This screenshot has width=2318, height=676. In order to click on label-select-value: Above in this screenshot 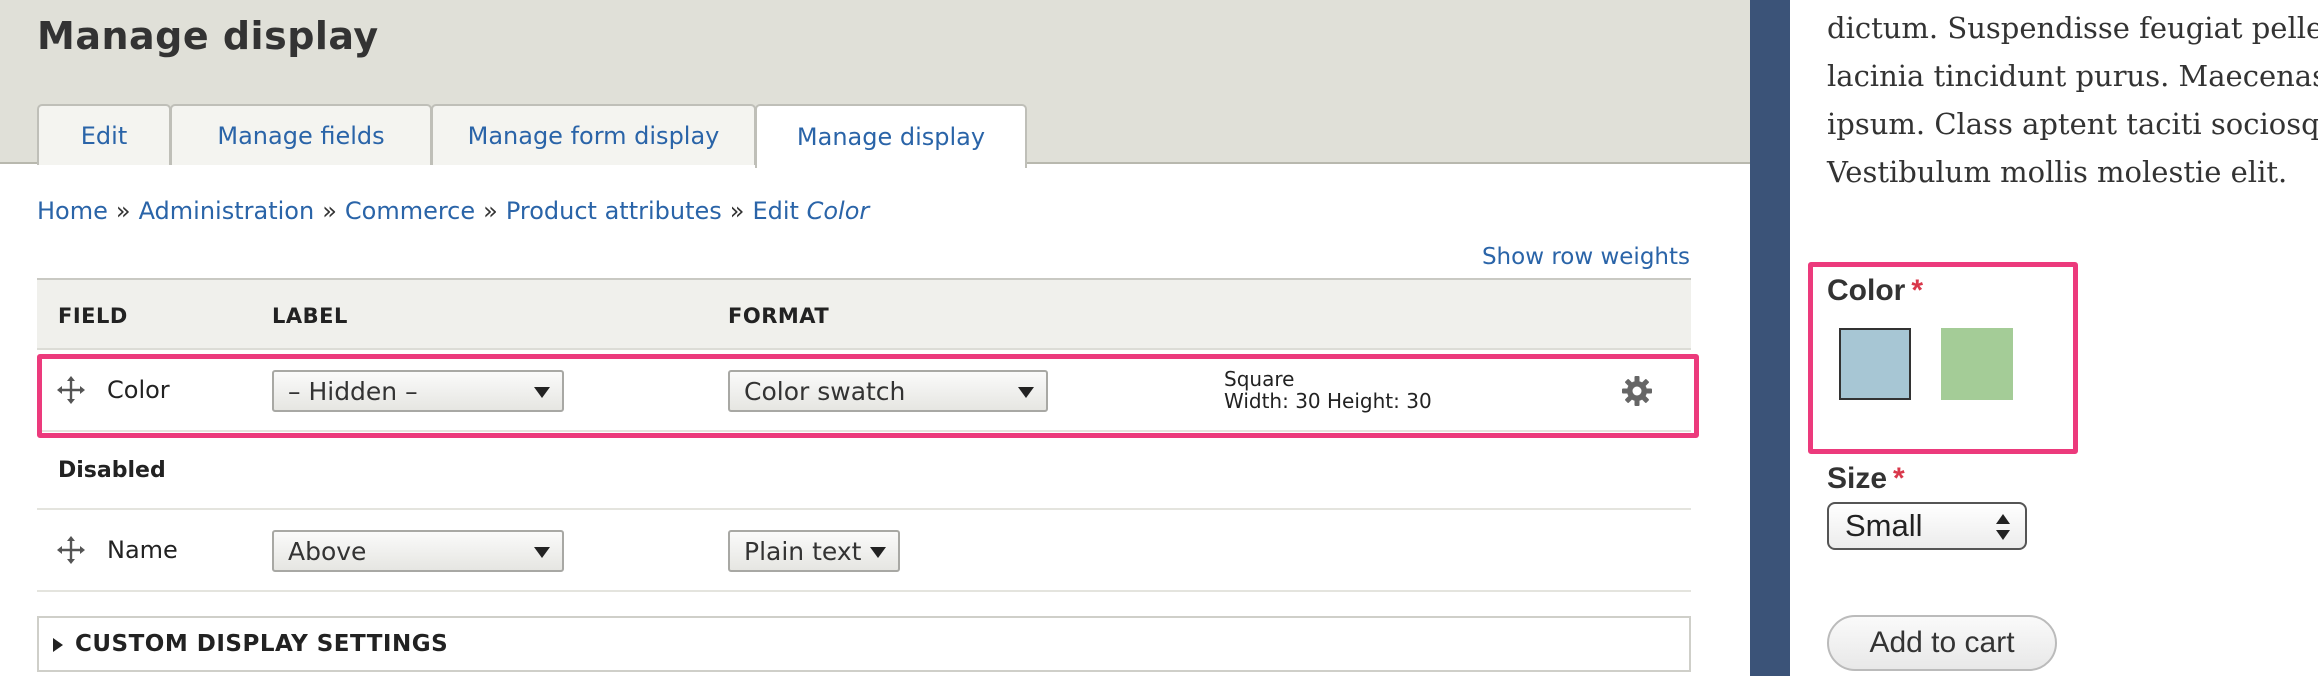, I will do `click(327, 551)`.